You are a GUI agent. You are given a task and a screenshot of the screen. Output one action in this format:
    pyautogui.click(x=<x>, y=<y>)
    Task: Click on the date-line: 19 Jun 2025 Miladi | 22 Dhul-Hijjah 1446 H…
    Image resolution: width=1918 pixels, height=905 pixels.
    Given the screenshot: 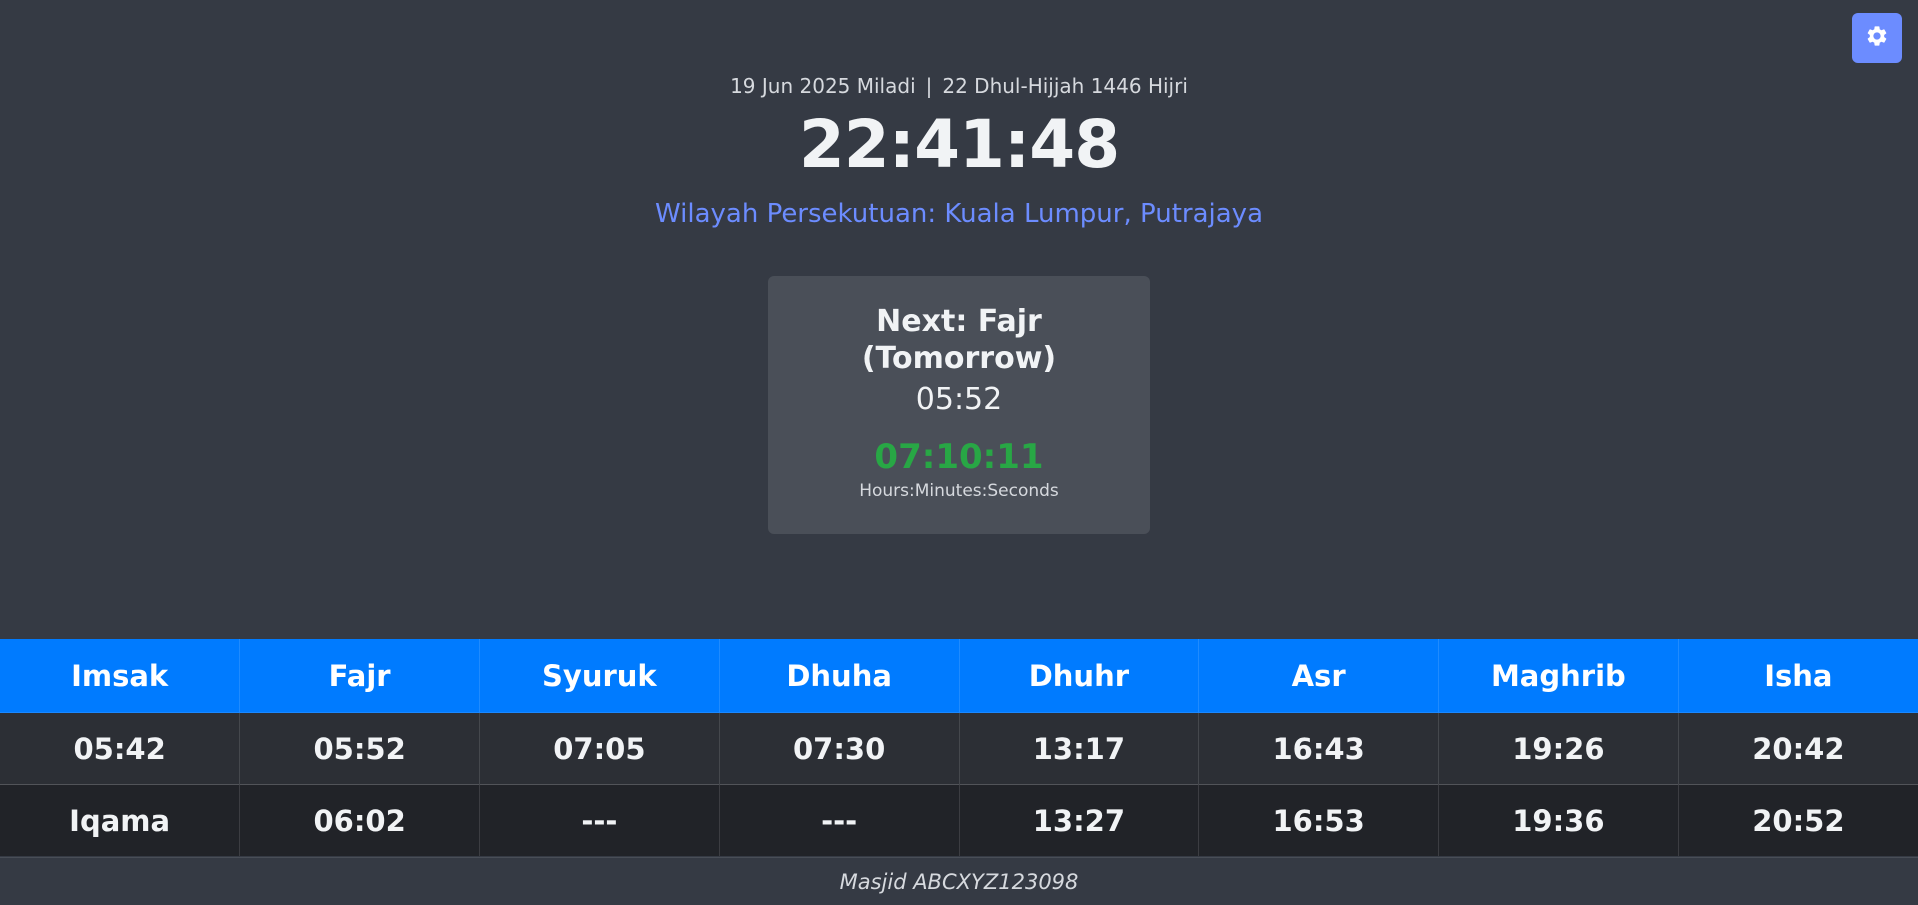 What is the action you would take?
    pyautogui.click(x=959, y=86)
    